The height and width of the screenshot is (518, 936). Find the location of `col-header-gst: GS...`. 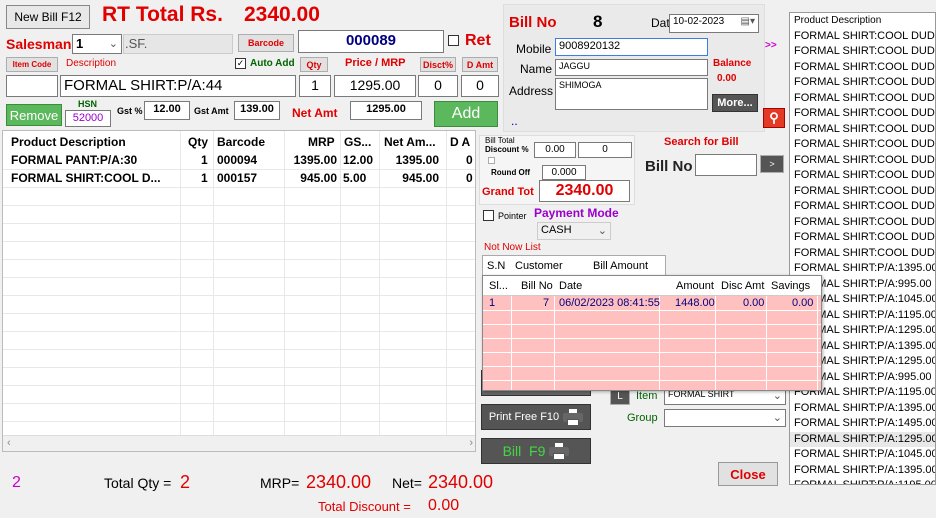

col-header-gst: GS... is located at coordinates (357, 142).